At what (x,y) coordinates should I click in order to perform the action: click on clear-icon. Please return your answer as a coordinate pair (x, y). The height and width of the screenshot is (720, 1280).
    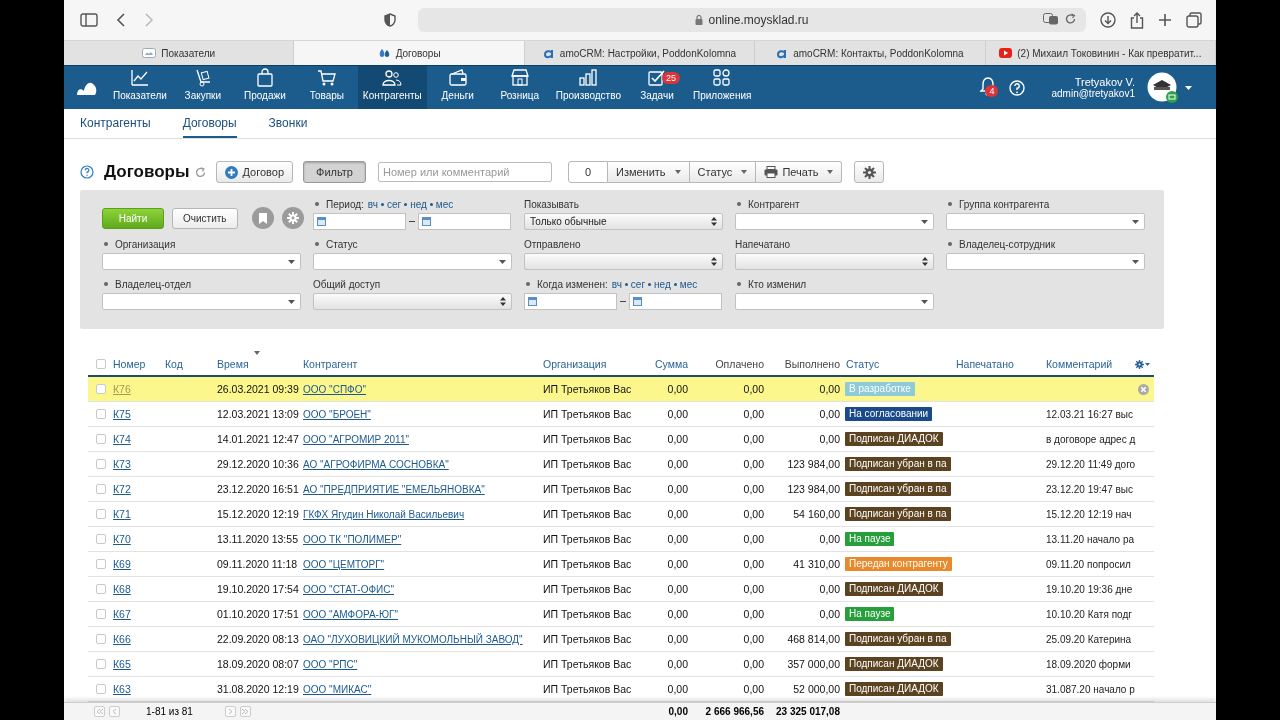
    Looking at the image, I should click on (1143, 389).